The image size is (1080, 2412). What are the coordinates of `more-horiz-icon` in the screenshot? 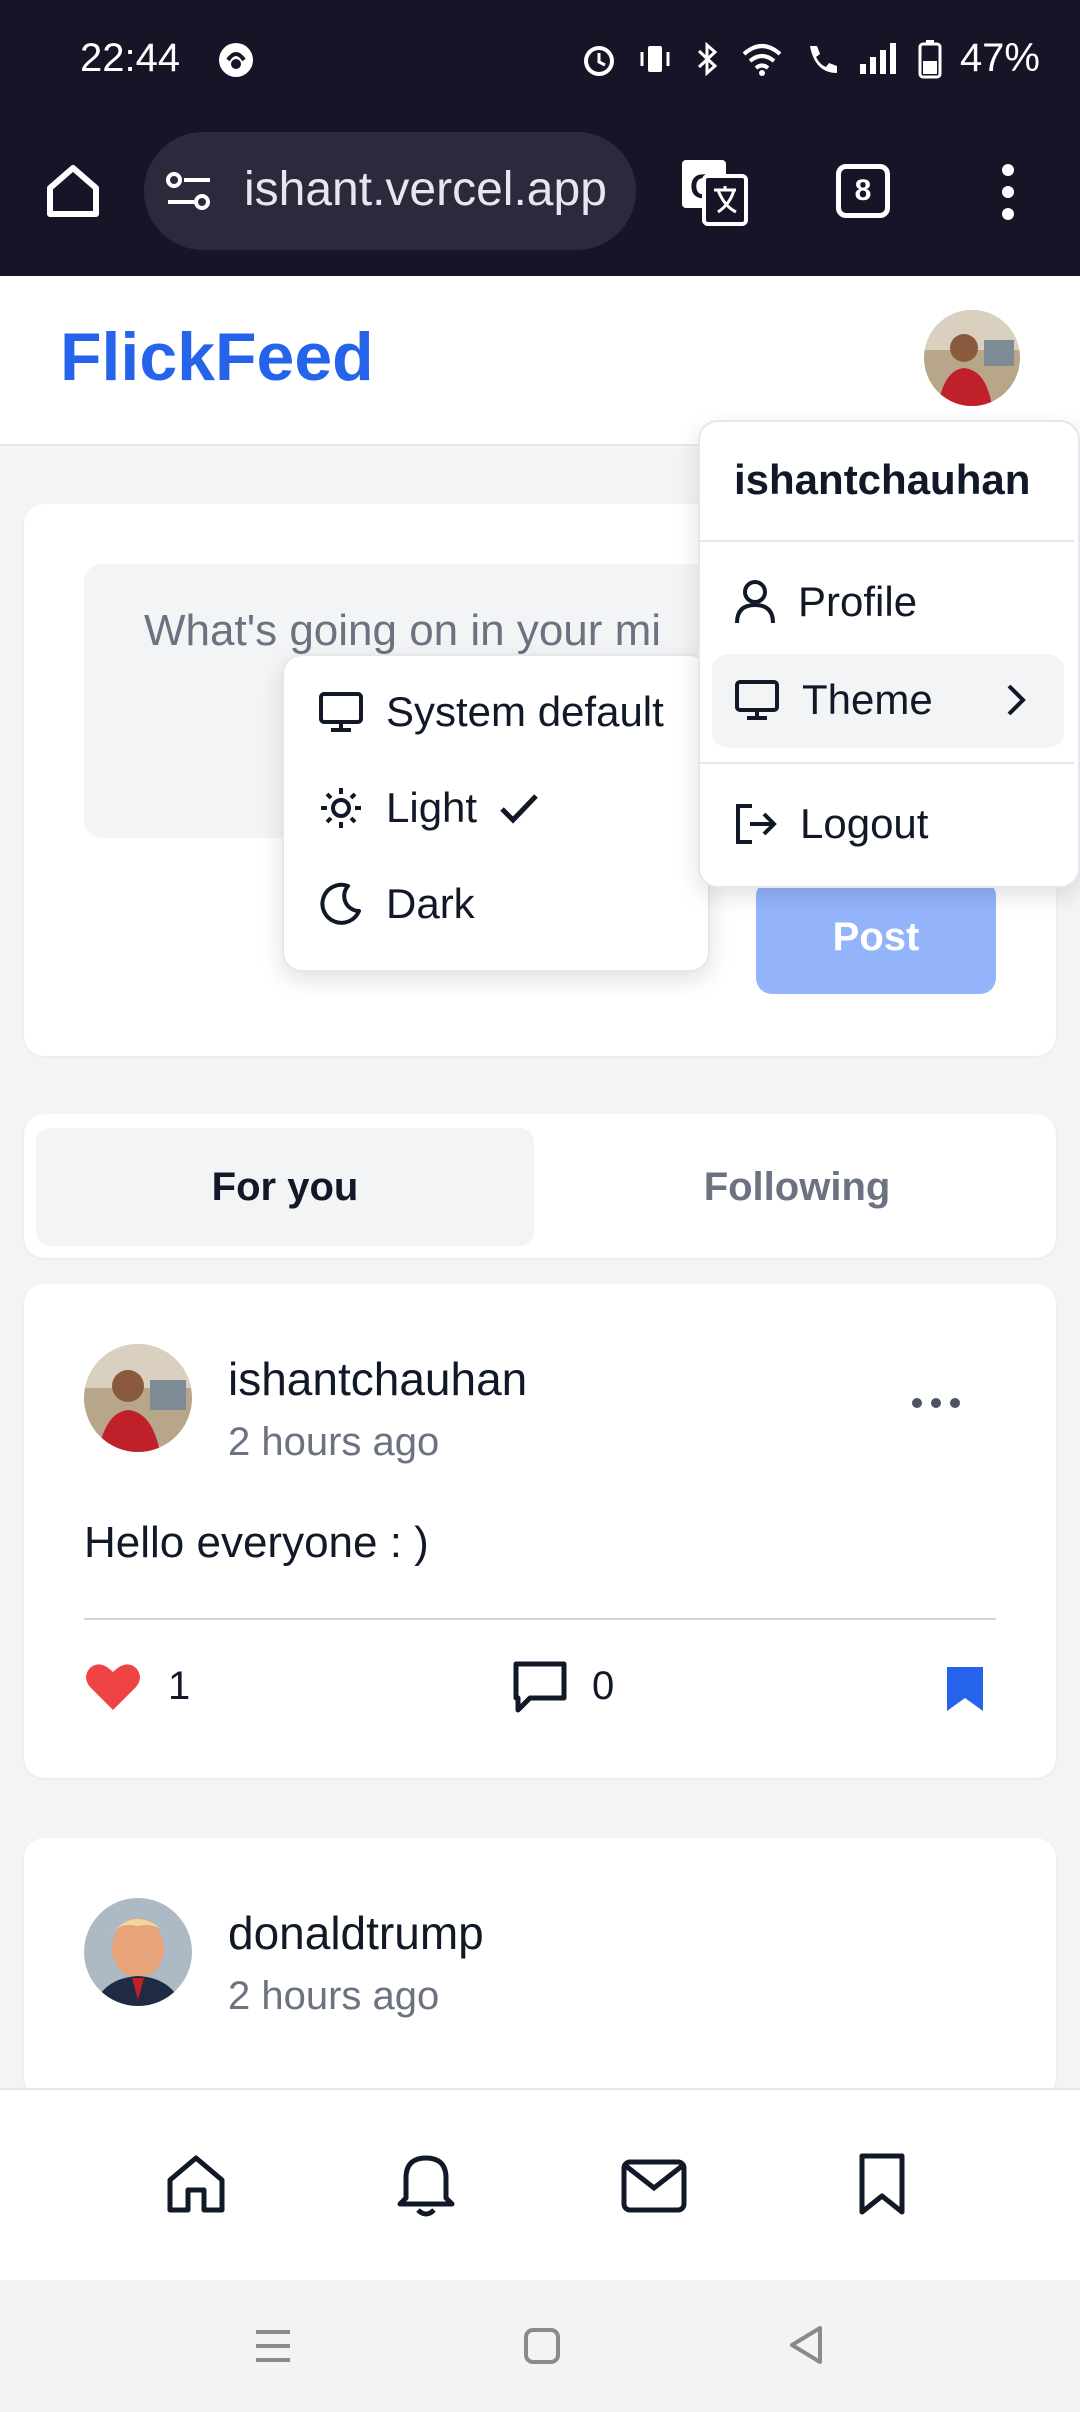 It's located at (936, 1403).